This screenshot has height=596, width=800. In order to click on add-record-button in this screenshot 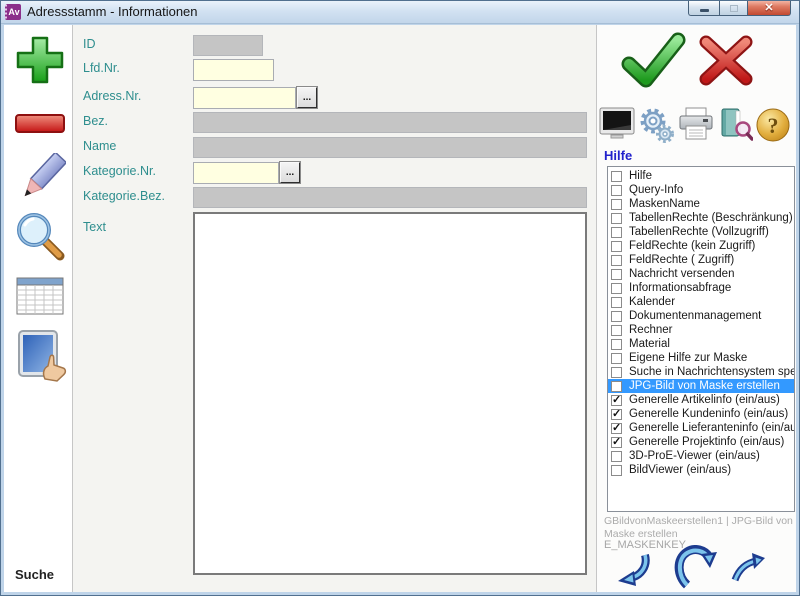, I will do `click(40, 62)`.